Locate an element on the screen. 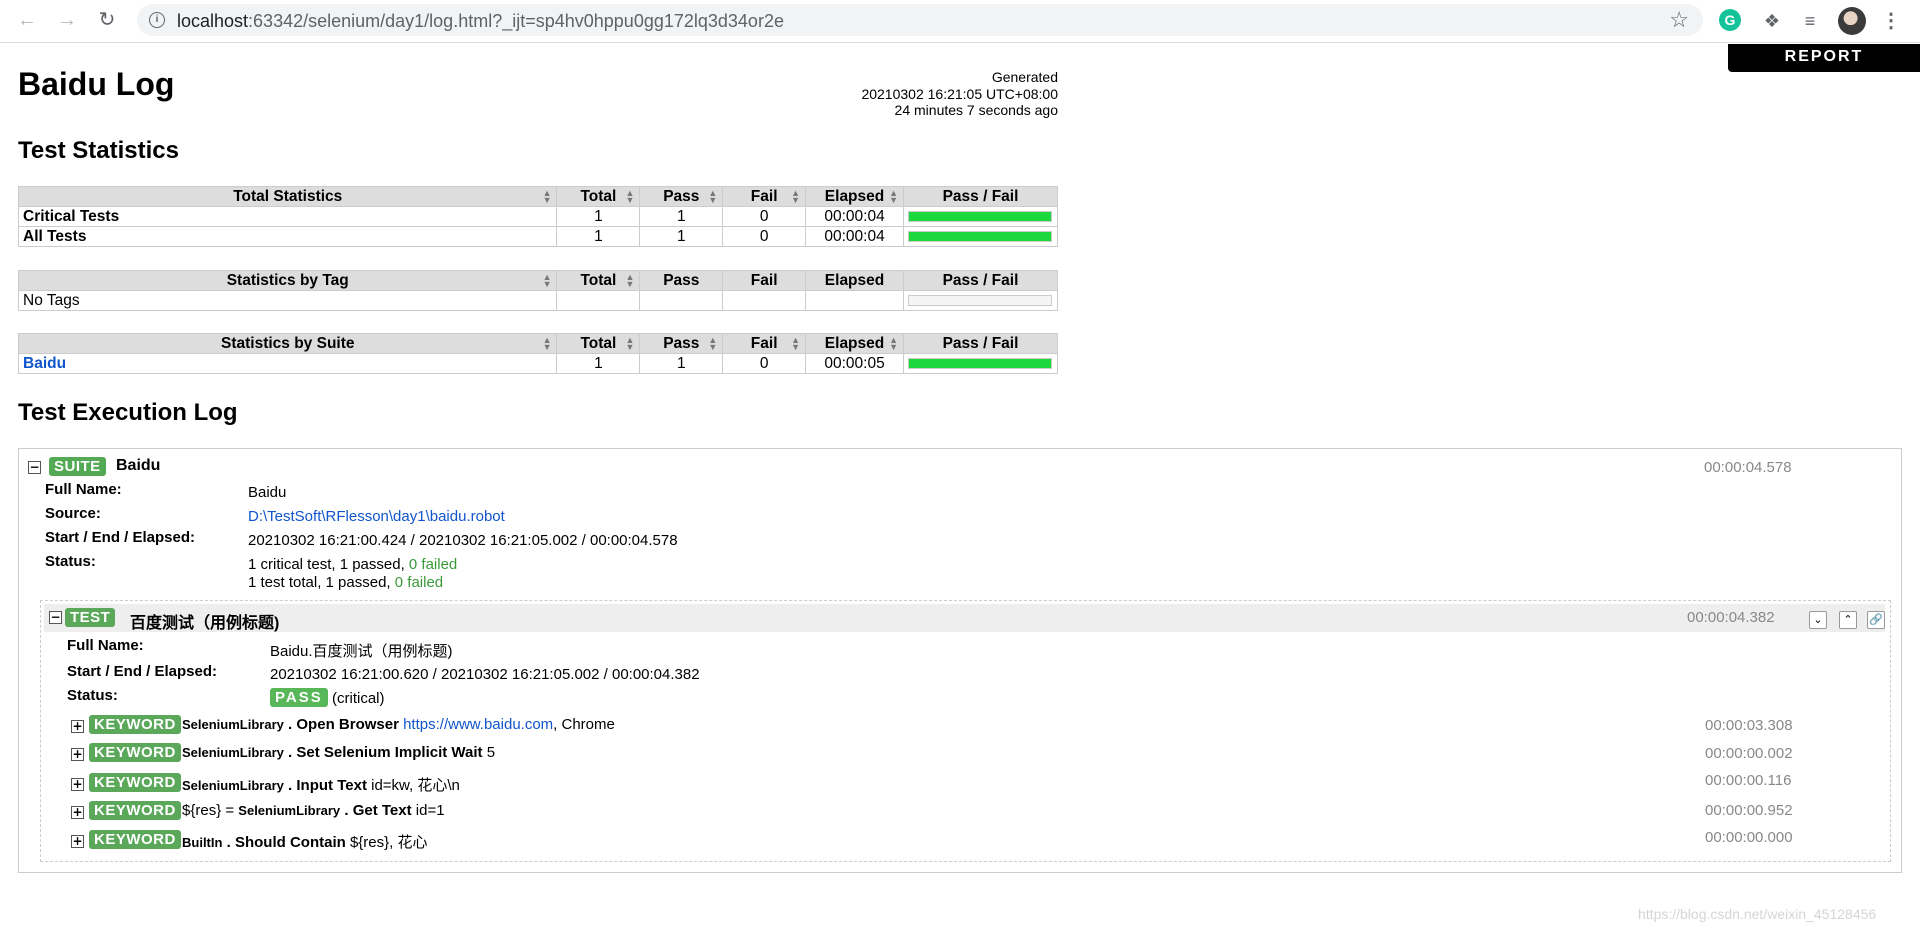  keyword-args: id=kw, 花心\n is located at coordinates (415, 785).